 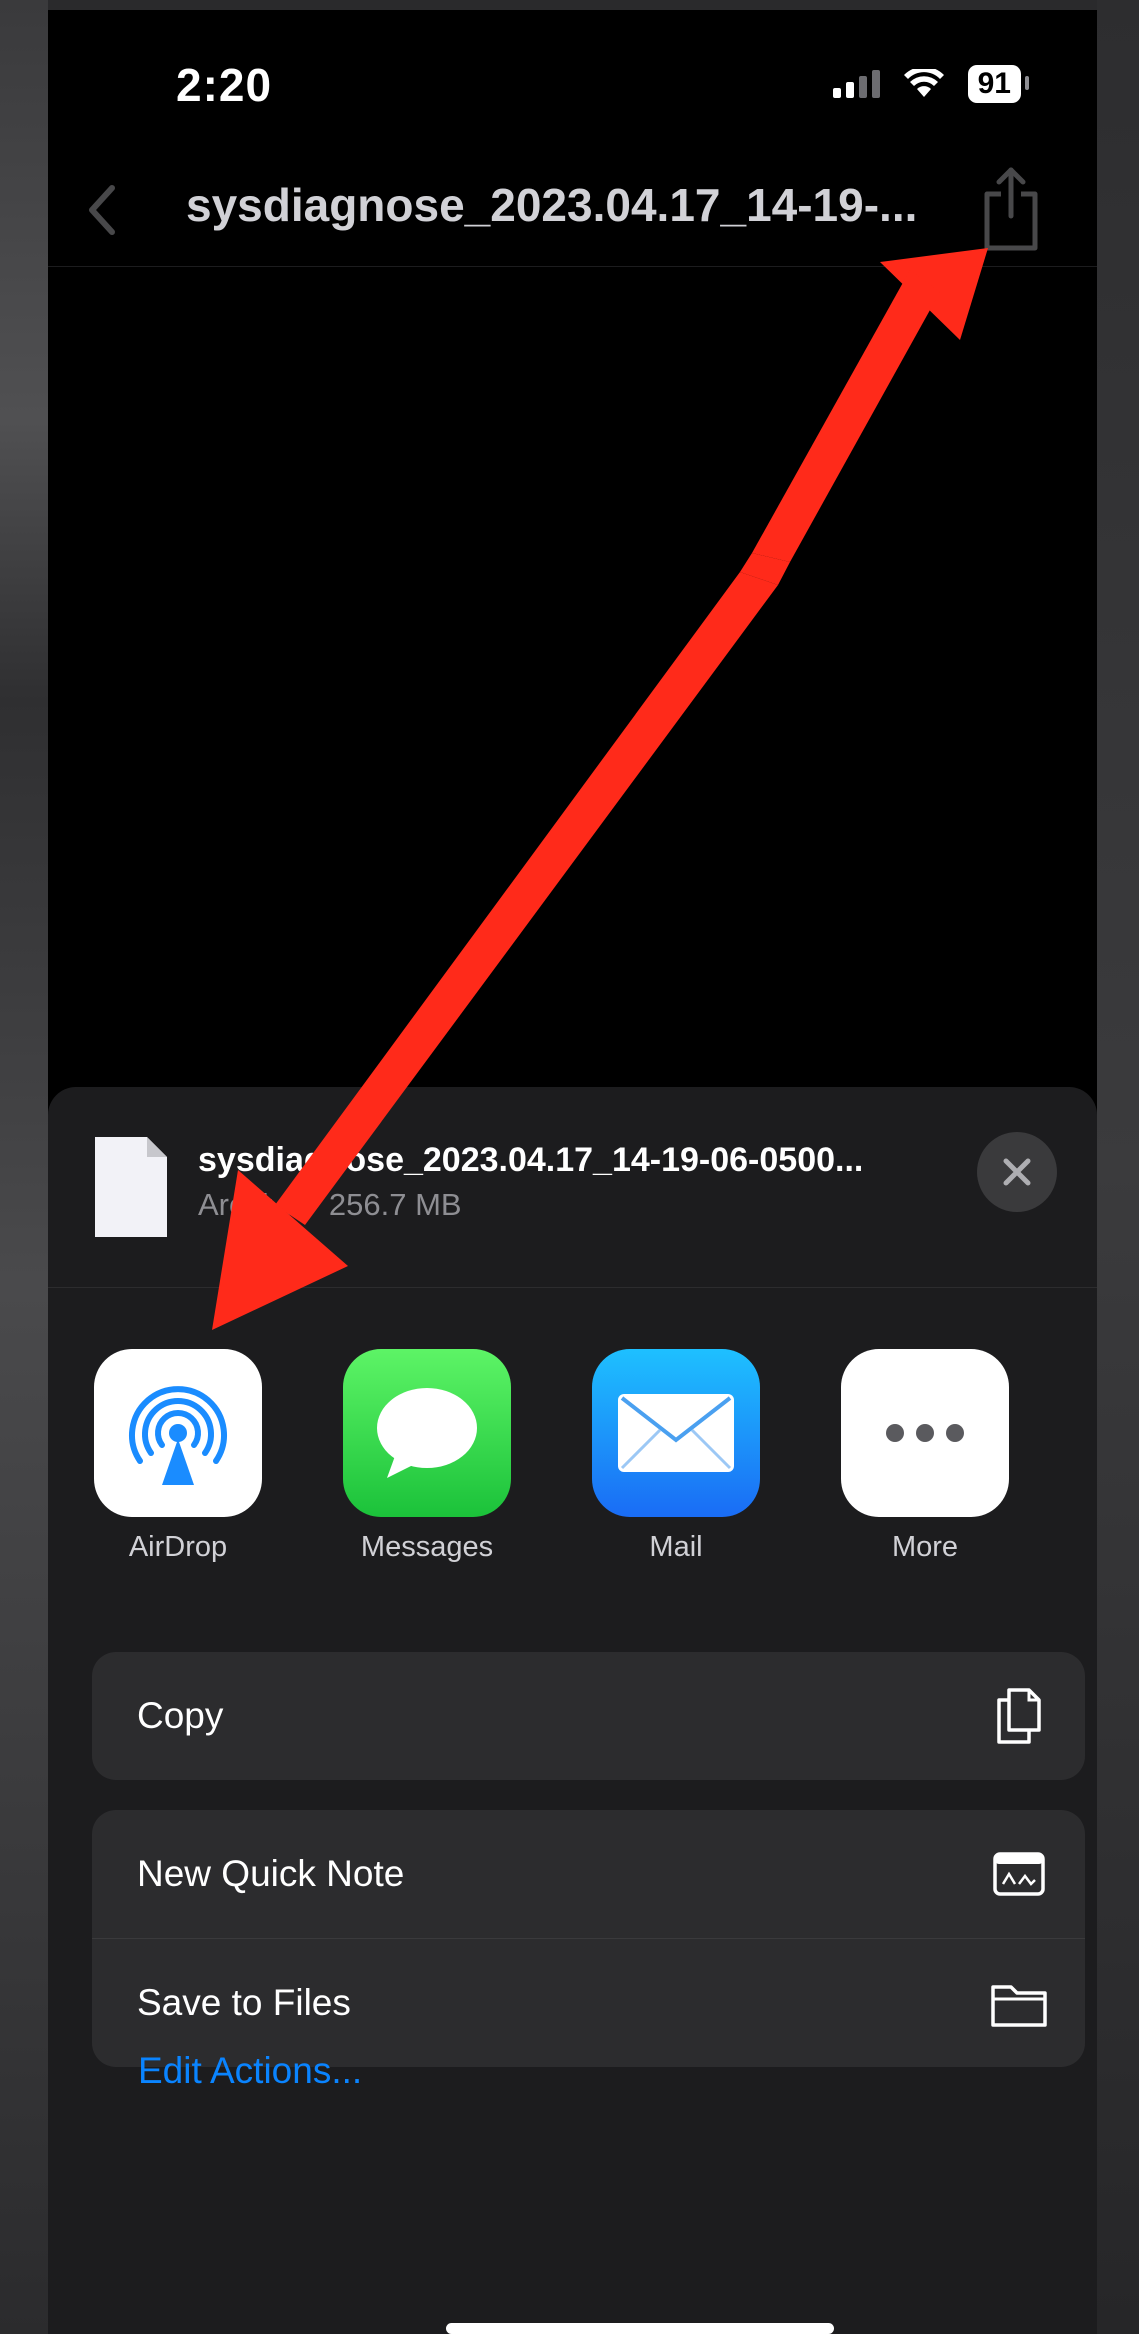 I want to click on document-icon, so click(x=131, y=1187).